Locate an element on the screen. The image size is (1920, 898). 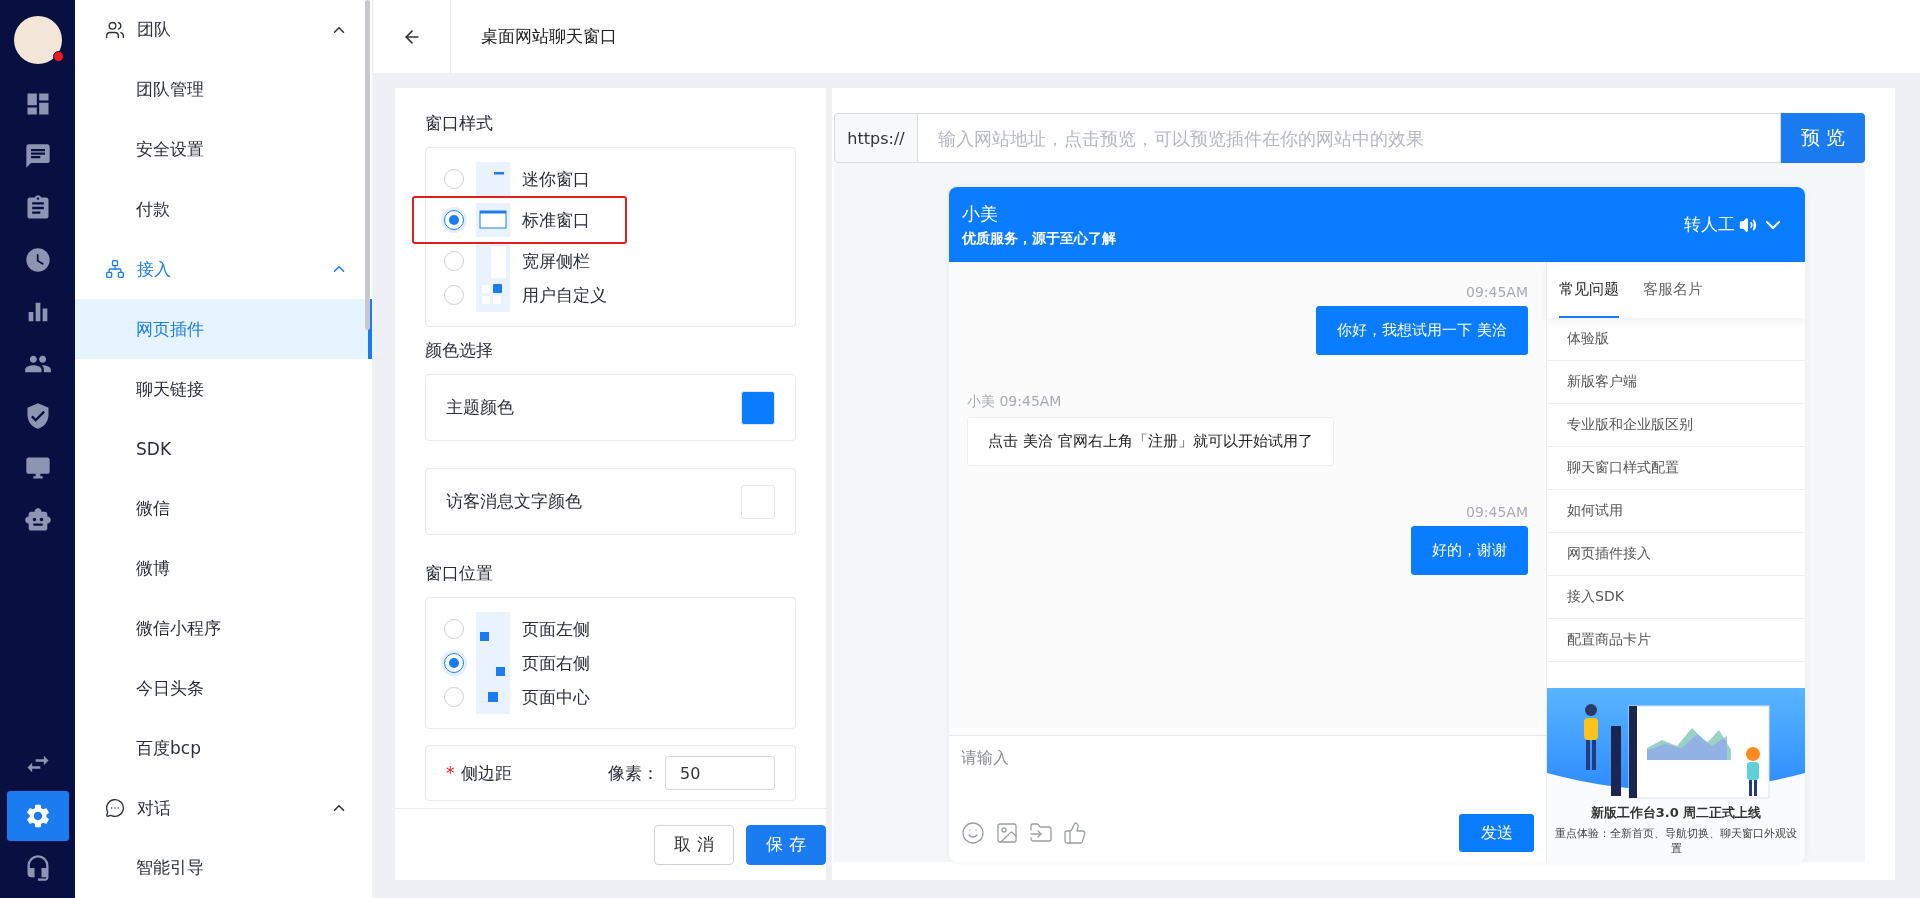
tab: 常见问题 is located at coordinates (1589, 290).